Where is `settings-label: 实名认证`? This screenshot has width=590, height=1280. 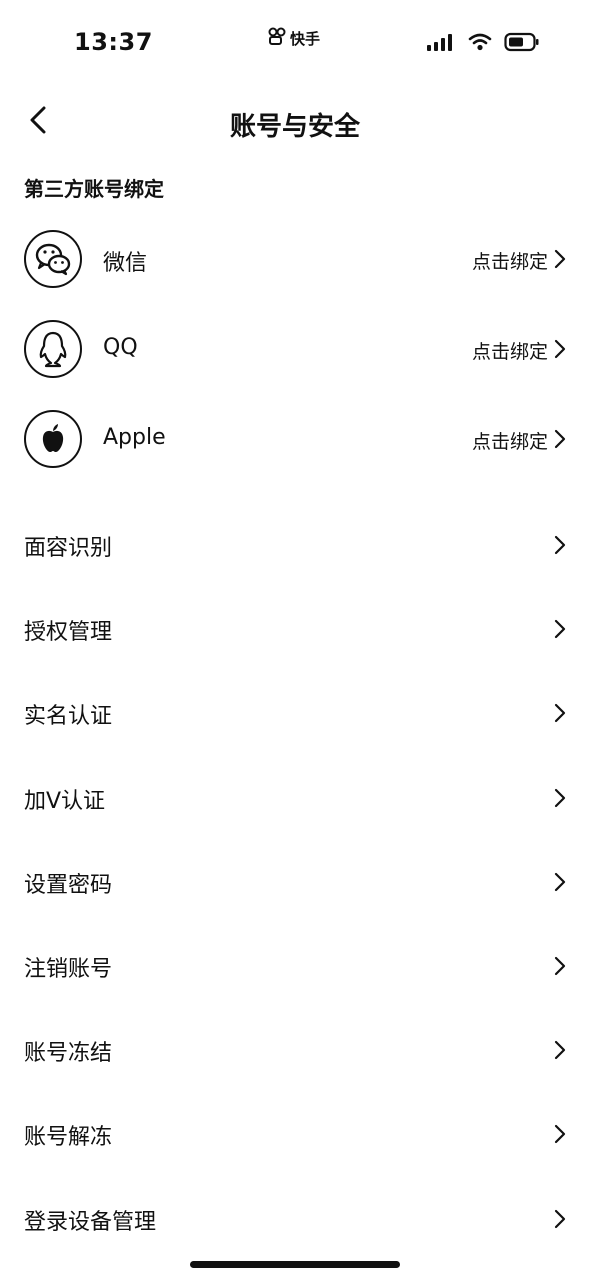 settings-label: 实名认证 is located at coordinates (68, 717).